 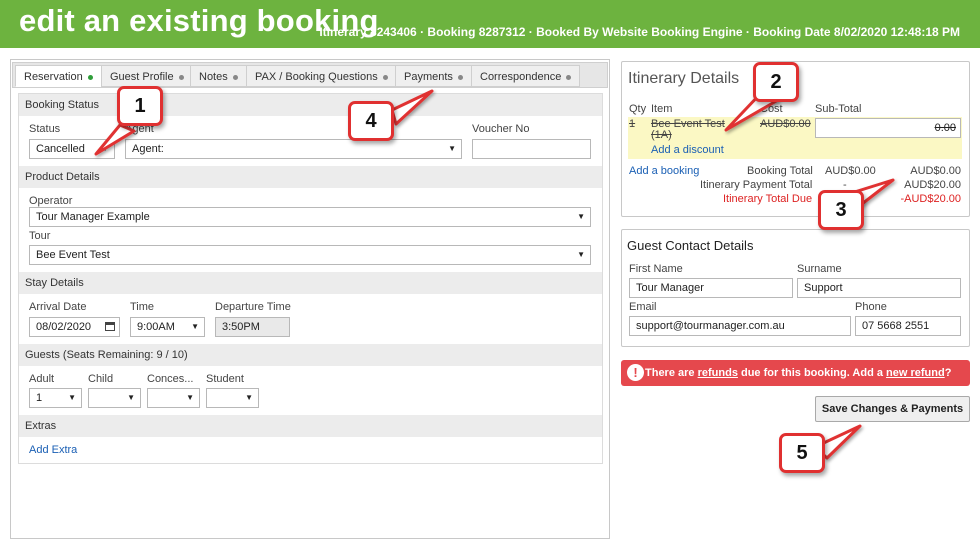 I want to click on student-select, so click(x=232, y=398).